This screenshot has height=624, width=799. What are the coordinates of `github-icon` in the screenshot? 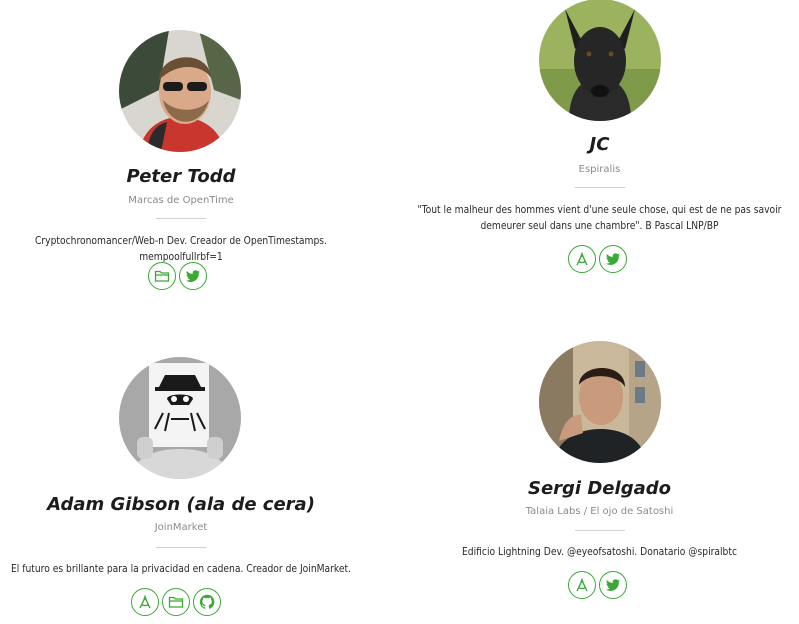 It's located at (207, 601).